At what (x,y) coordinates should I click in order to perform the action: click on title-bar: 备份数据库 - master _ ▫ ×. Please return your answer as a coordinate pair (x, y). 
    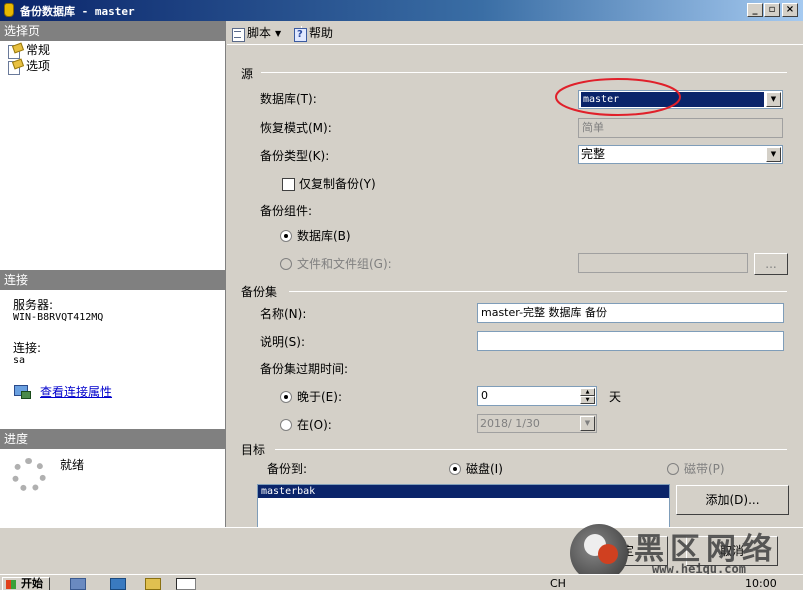
    Looking at the image, I should click on (401, 10).